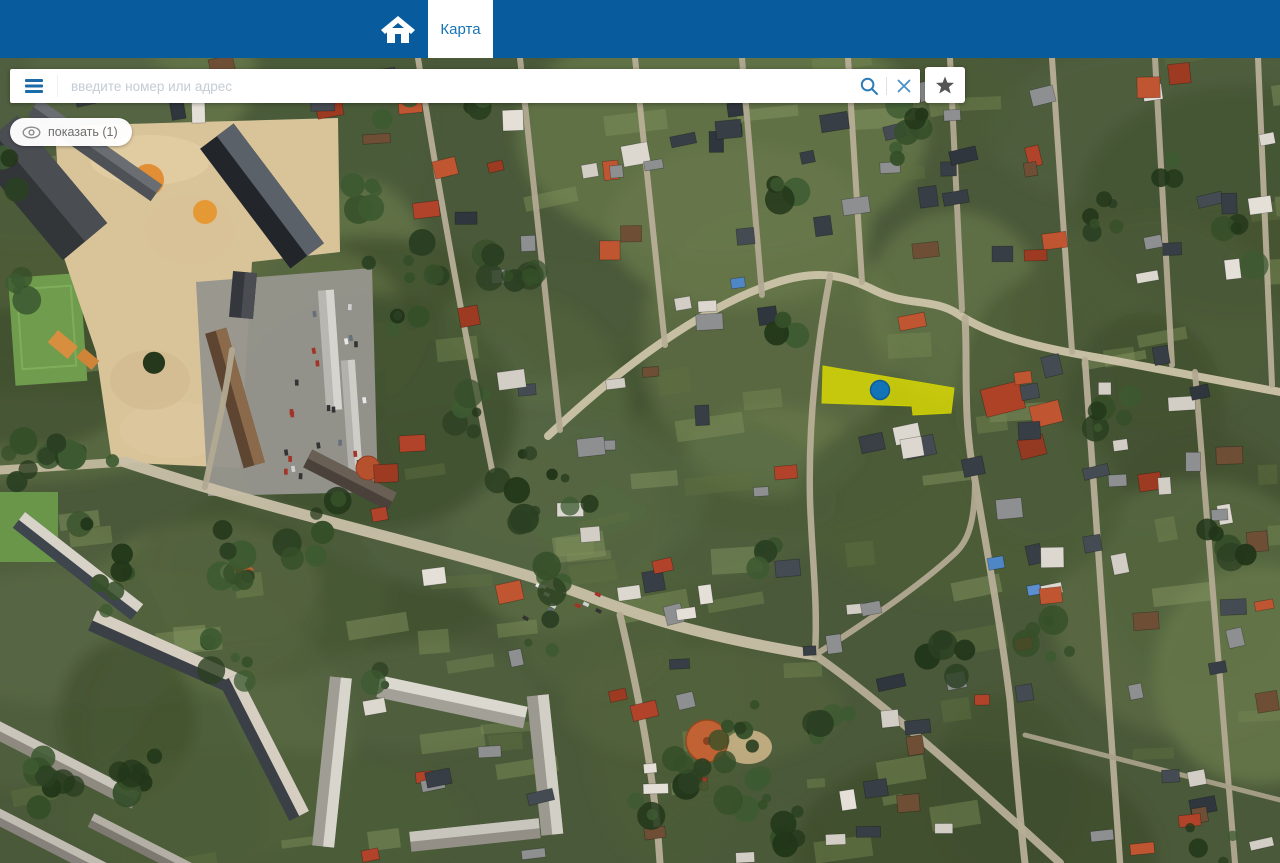  I want to click on search-bar, so click(465, 86).